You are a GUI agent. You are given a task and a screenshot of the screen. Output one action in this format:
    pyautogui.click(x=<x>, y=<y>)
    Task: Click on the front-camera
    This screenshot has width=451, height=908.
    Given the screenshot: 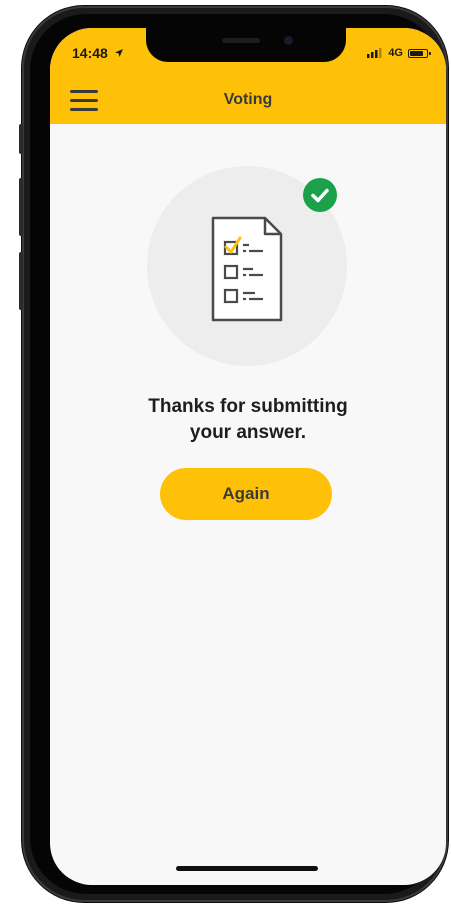 What is the action you would take?
    pyautogui.click(x=288, y=40)
    